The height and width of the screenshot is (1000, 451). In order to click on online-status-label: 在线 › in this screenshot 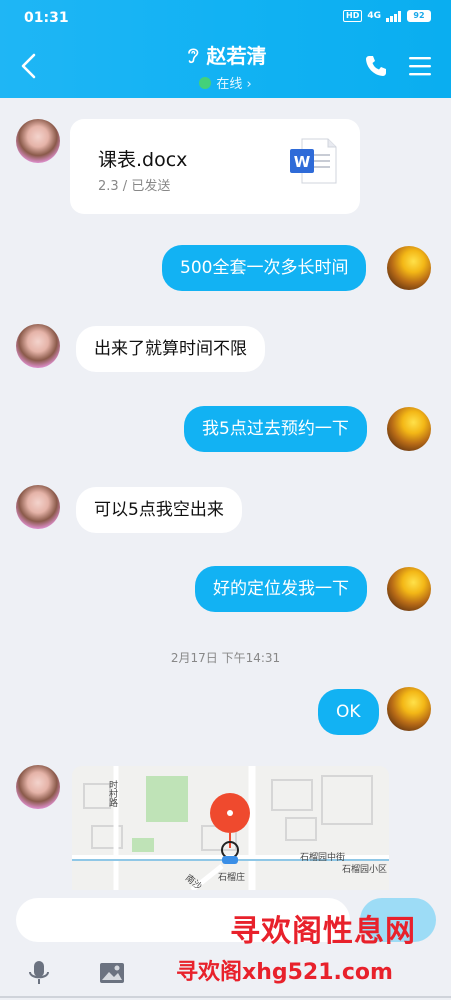, I will do `click(234, 84)`.